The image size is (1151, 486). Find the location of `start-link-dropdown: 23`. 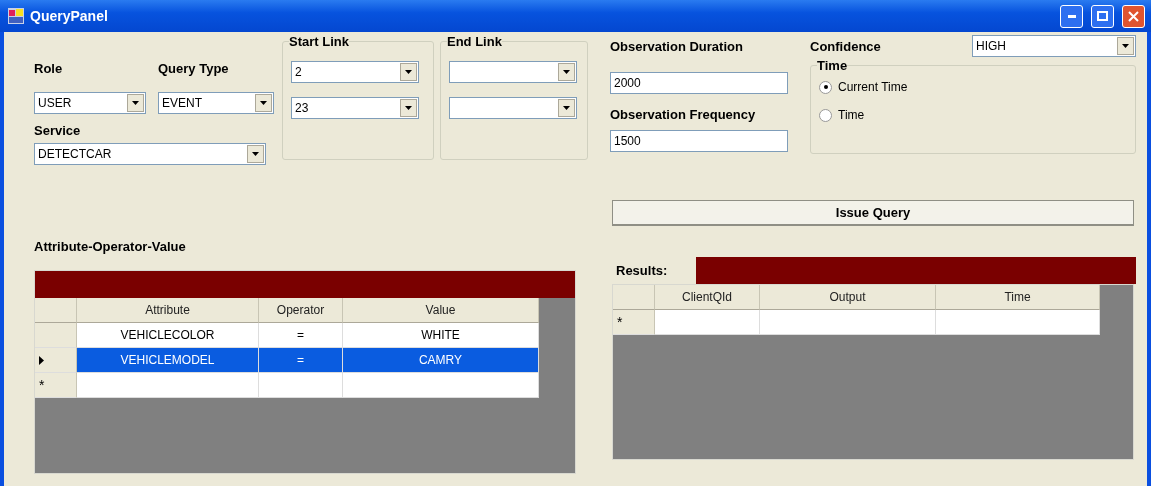

start-link-dropdown: 23 is located at coordinates (355, 108).